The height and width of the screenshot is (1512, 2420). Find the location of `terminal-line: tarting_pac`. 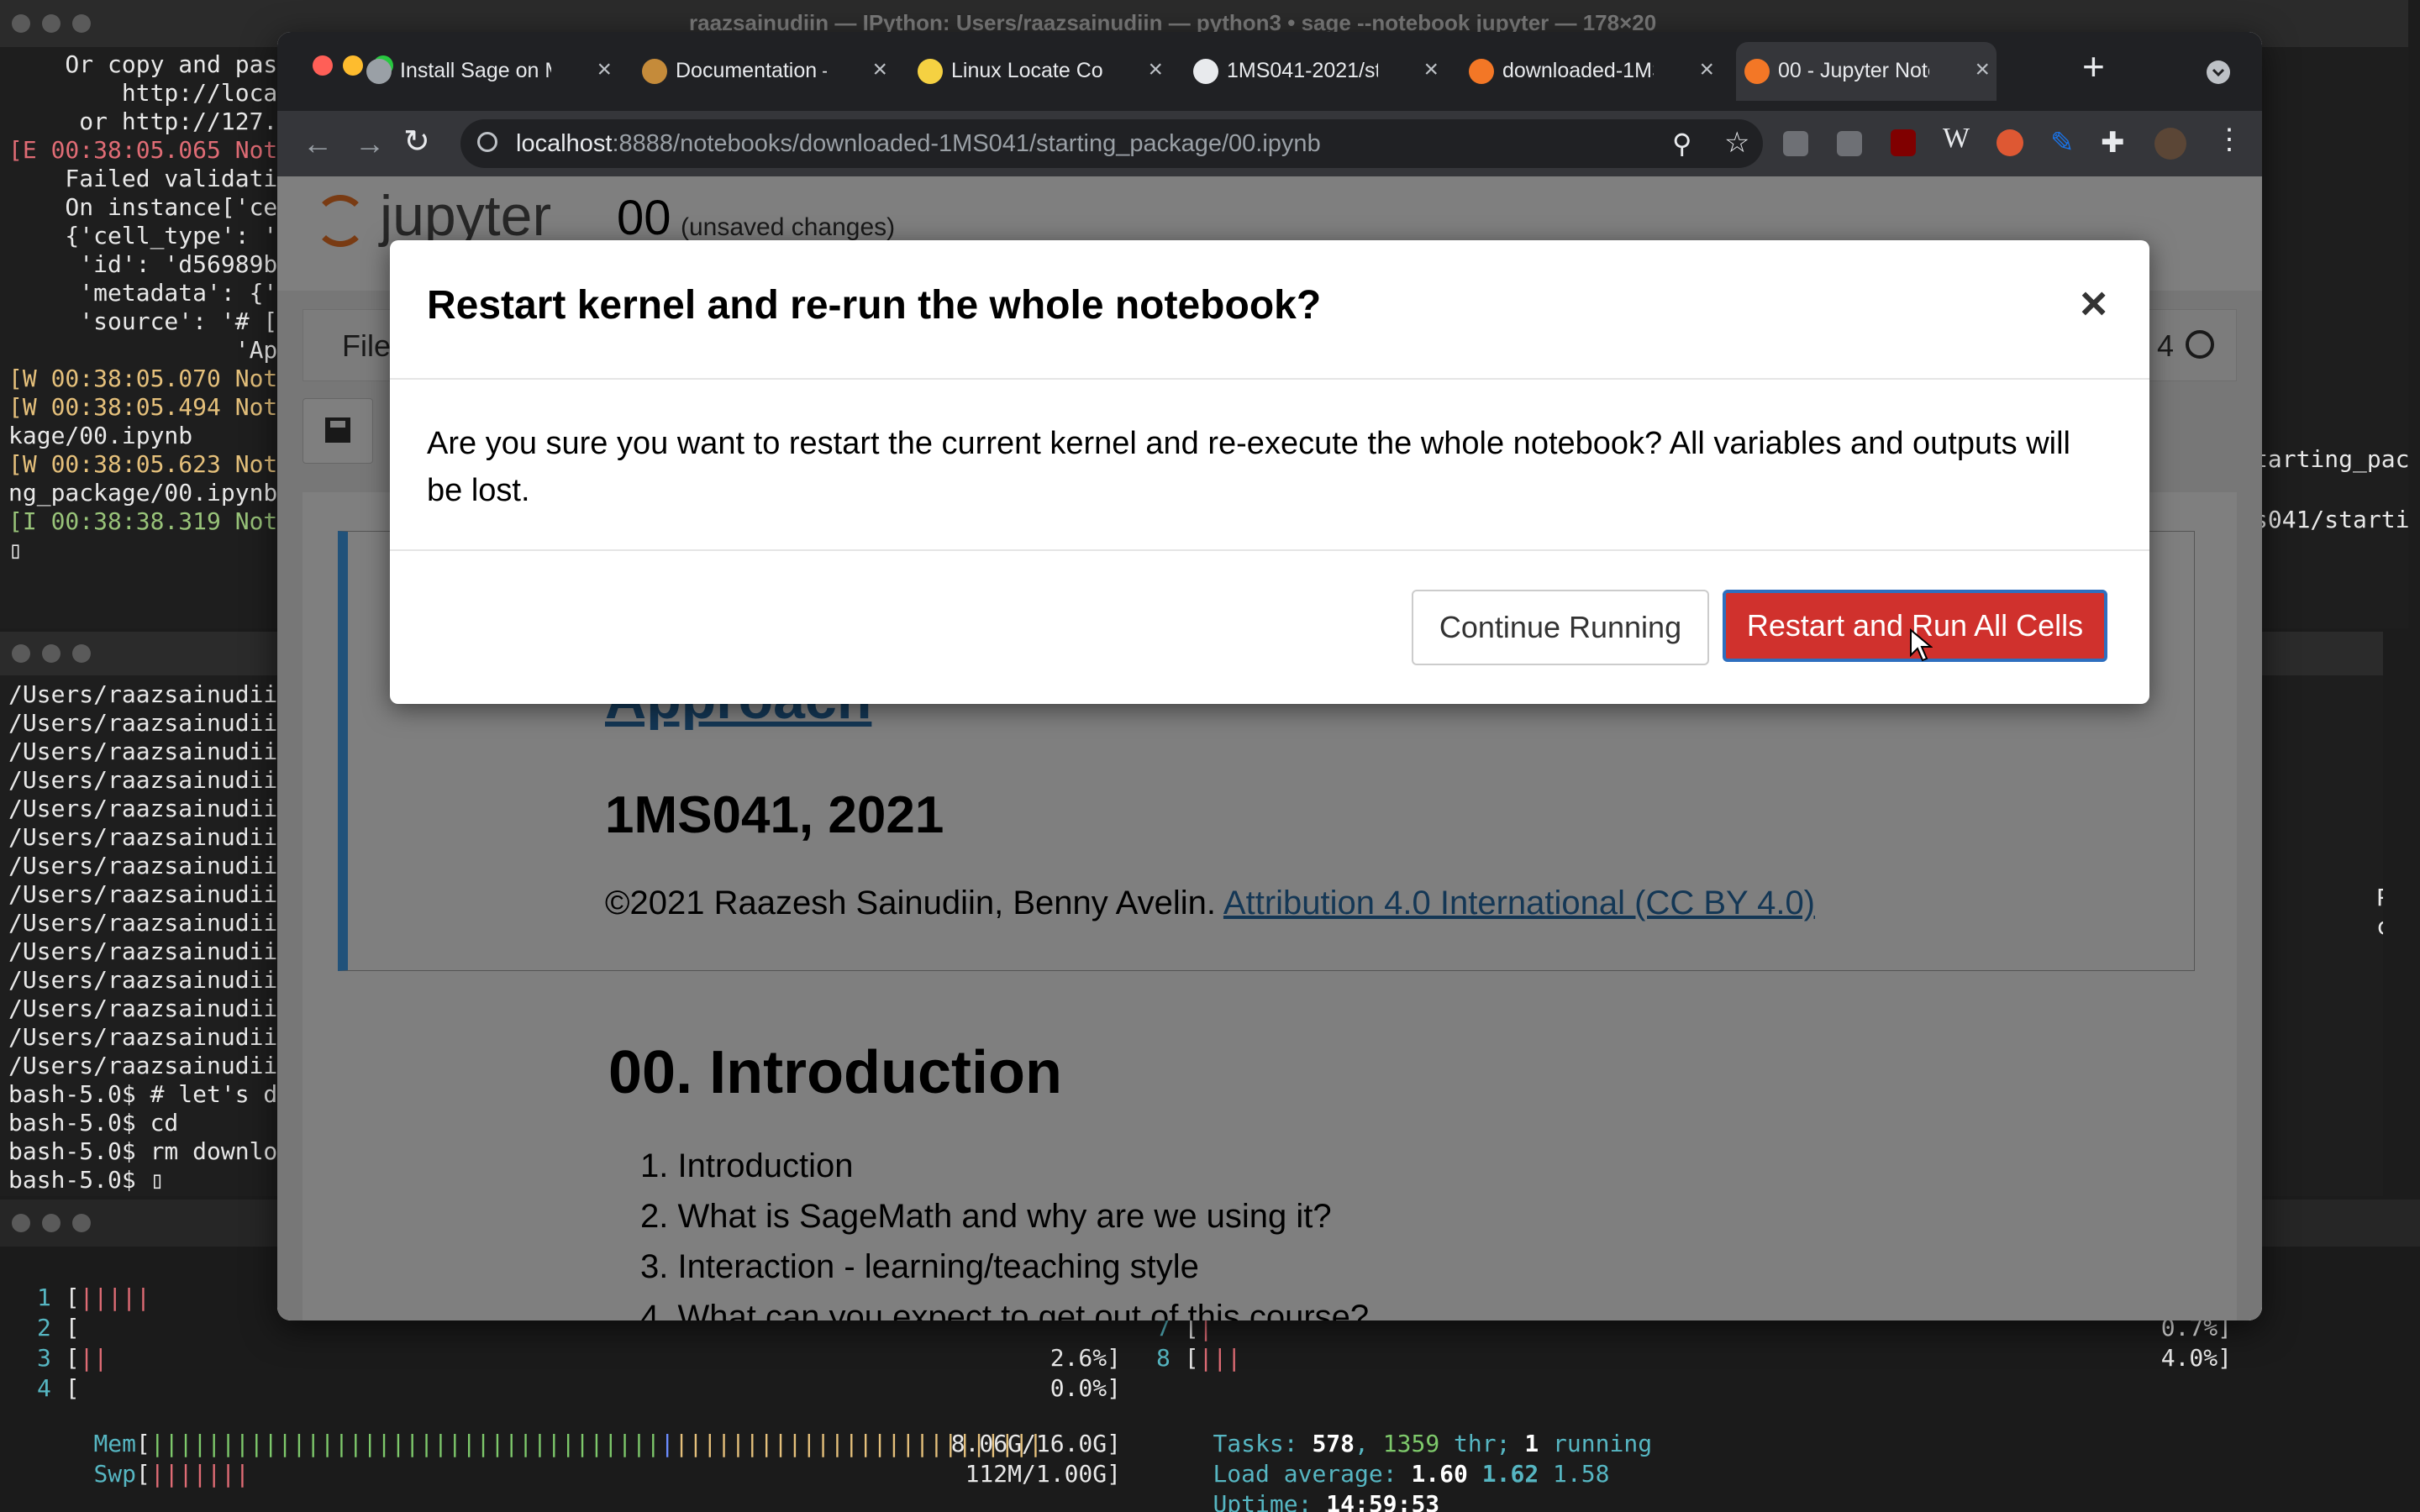

terminal-line: tarting_pac is located at coordinates (2331, 459).